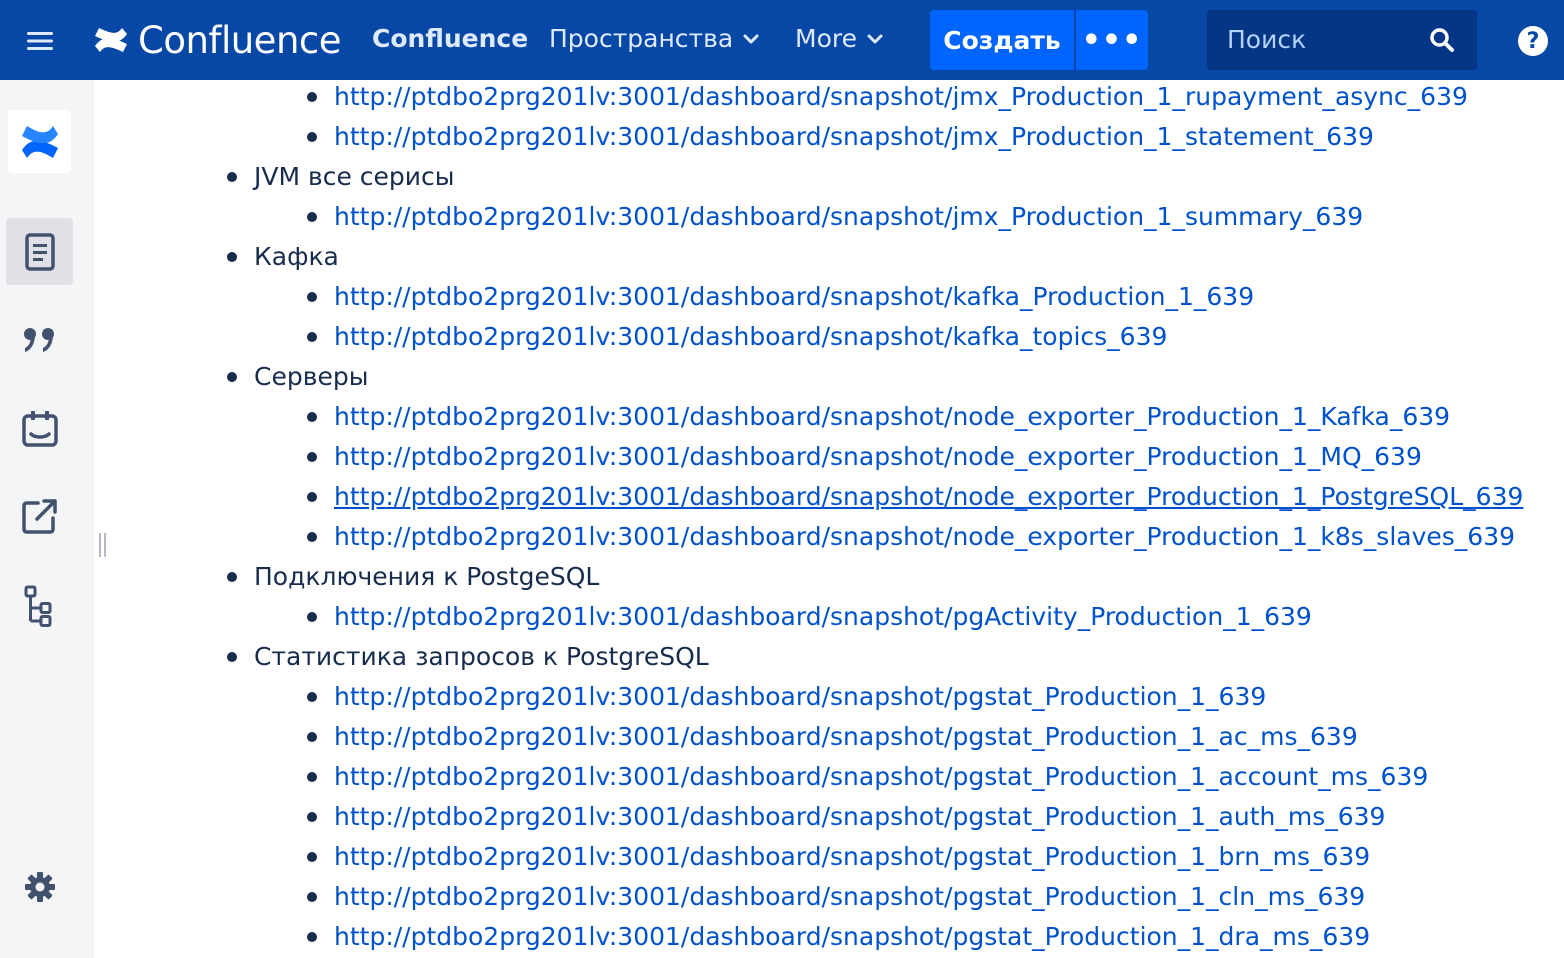  I want to click on sidebar-item-calendar, so click(39, 428).